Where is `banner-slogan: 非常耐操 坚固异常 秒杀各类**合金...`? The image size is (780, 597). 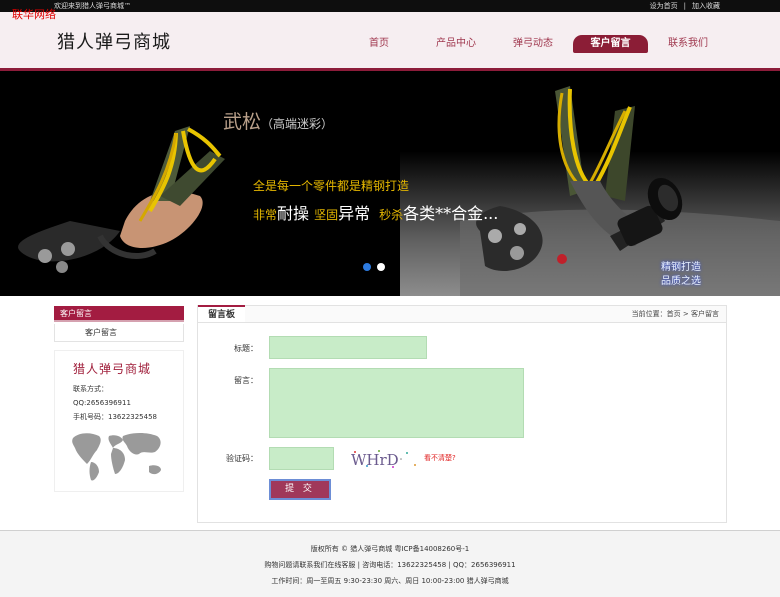
banner-slogan: 非常耐操 坚固异常 秒杀各类**合金... is located at coordinates (376, 213).